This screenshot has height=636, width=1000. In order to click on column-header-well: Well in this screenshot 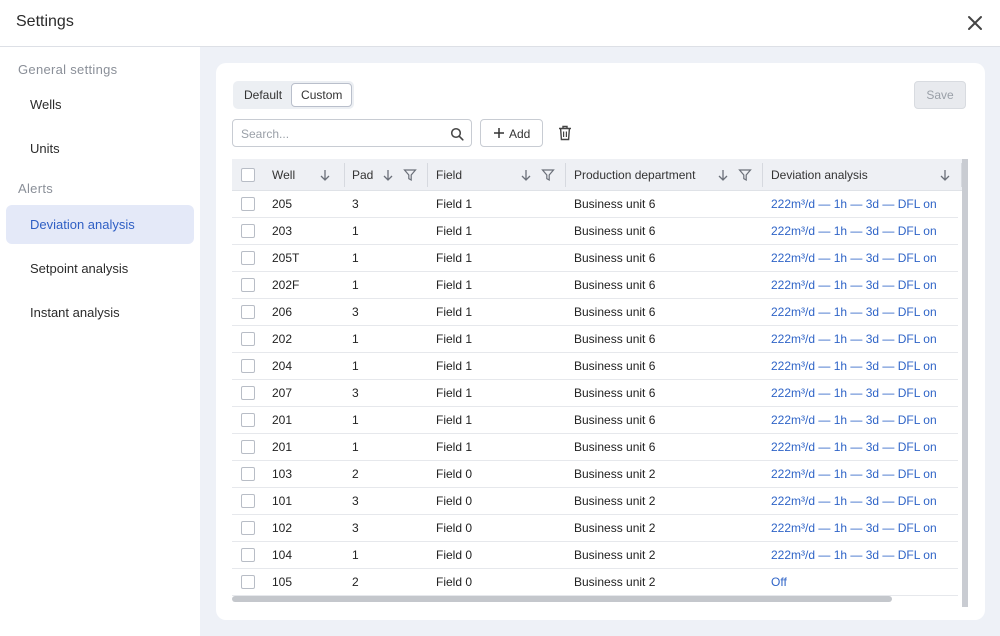, I will do `click(283, 175)`.